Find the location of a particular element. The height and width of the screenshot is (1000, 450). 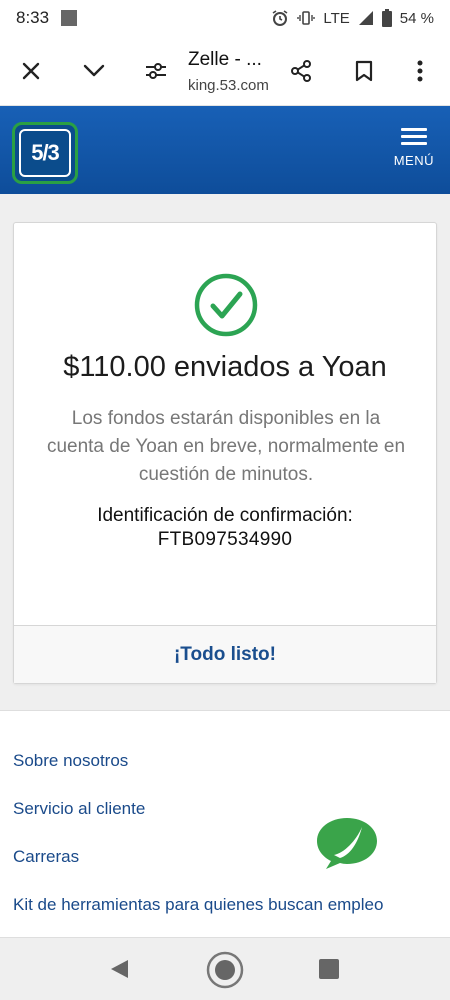

menu-button: MENÚ is located at coordinates (414, 146).